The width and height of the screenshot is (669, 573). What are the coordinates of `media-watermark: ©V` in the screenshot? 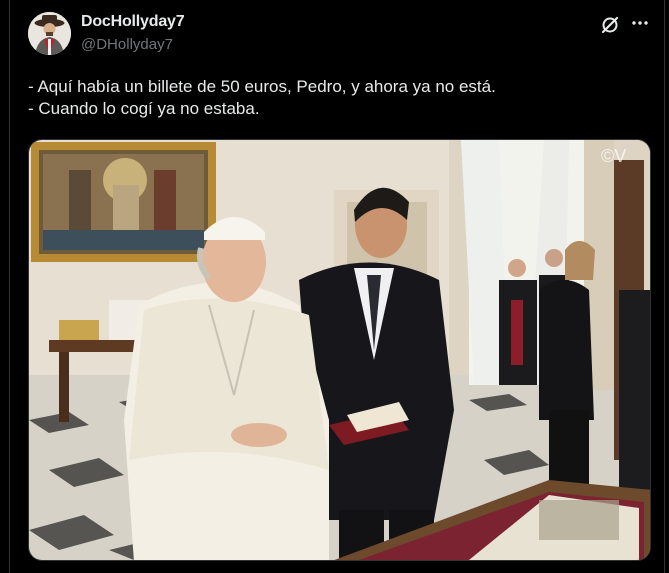 It's located at (613, 156).